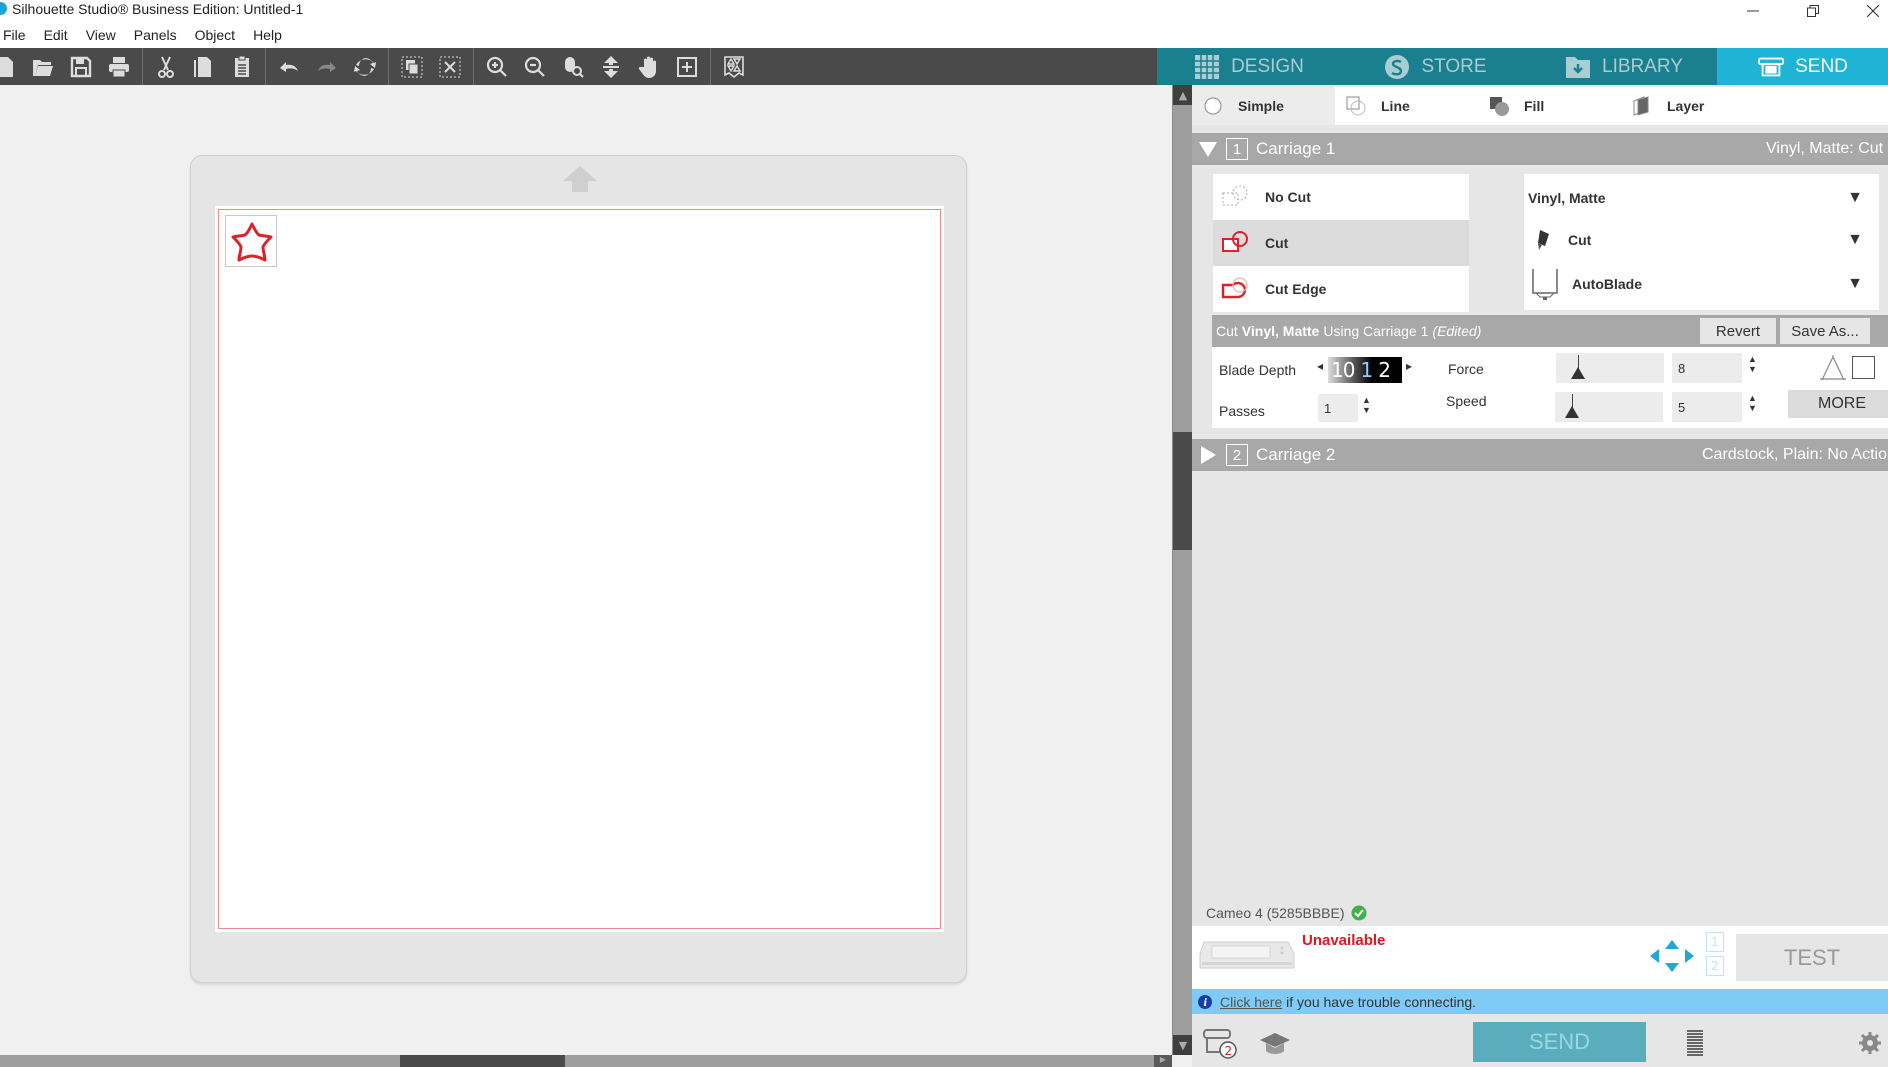  Describe the element at coordinates (1738, 331) in the screenshot. I see `revert-button: Revert` at that location.